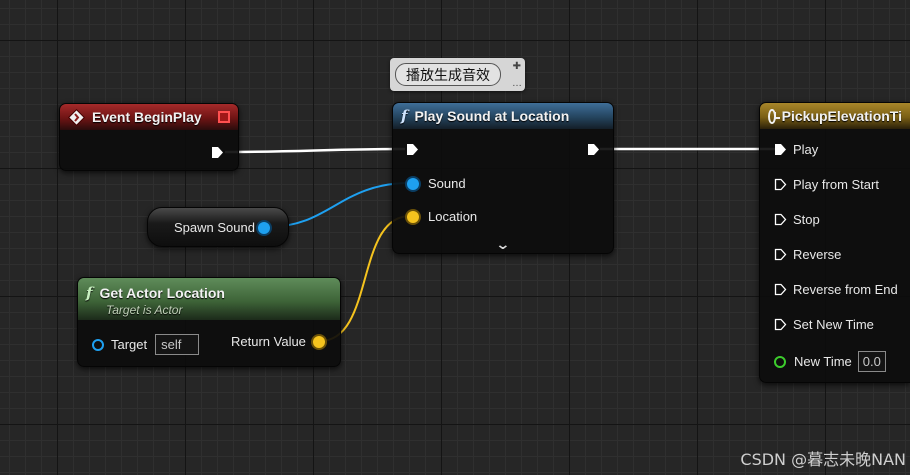 This screenshot has height=475, width=910. I want to click on spawn-sound-label: Spawn Sound, so click(214, 227).